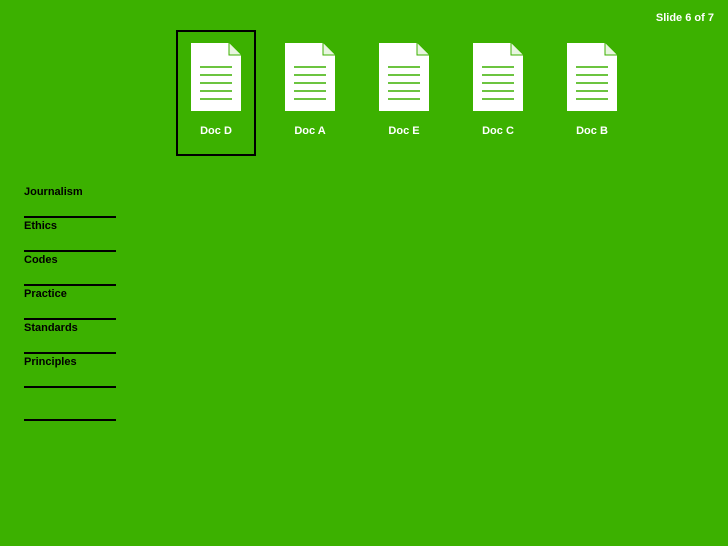  Describe the element at coordinates (404, 131) in the screenshot. I see `document-label: Doc E` at that location.